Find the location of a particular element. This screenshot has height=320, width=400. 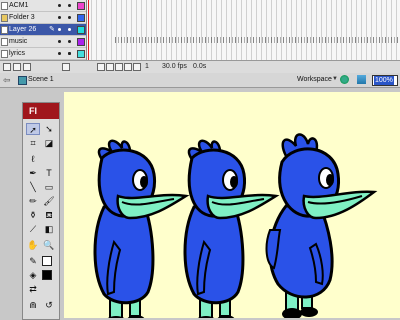

edit-symbols-icon is located at coordinates (344, 79).